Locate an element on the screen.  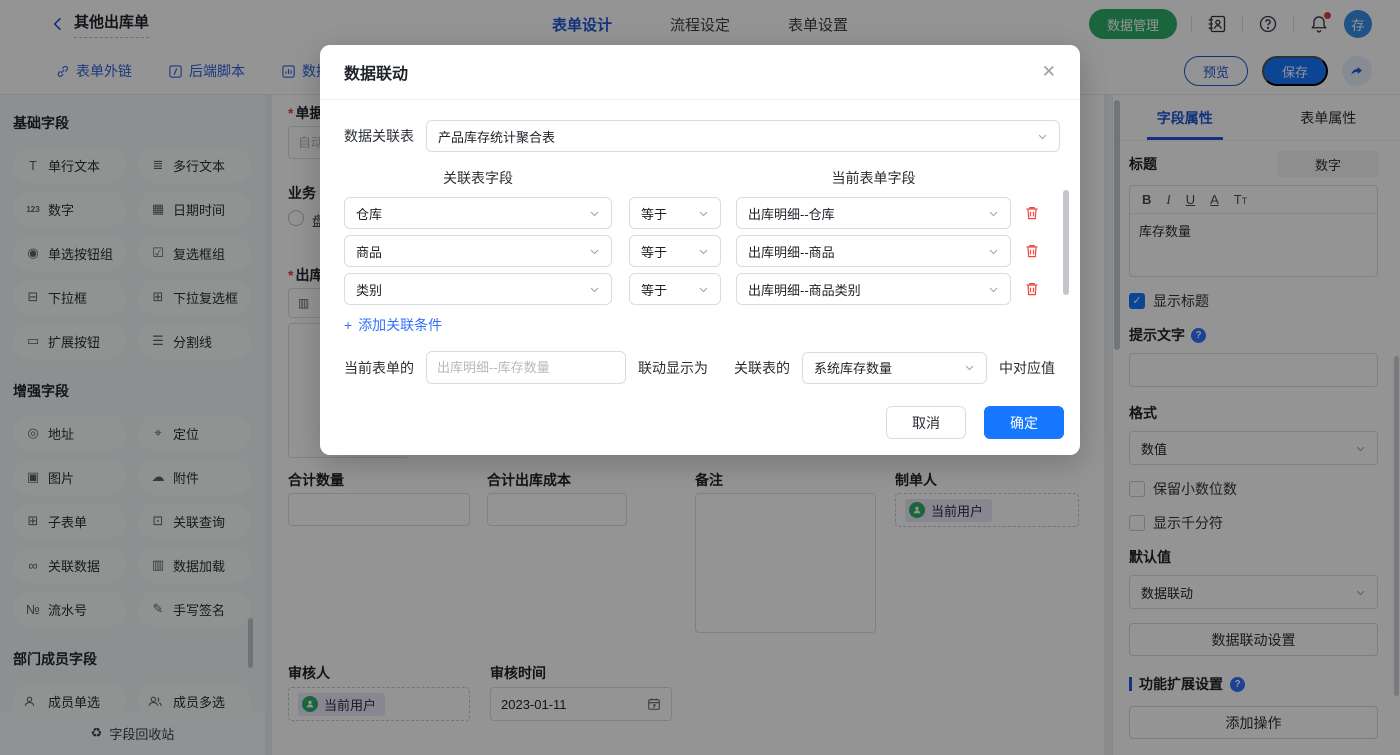
related-field-select: 仓库 is located at coordinates (478, 213).